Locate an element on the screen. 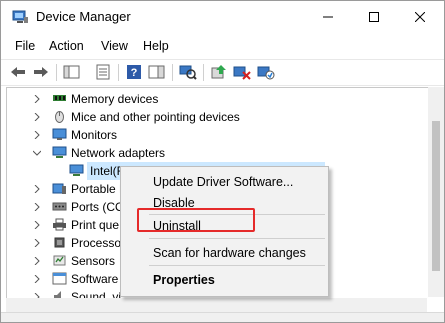  menu-properties: Properties is located at coordinates (184, 280).